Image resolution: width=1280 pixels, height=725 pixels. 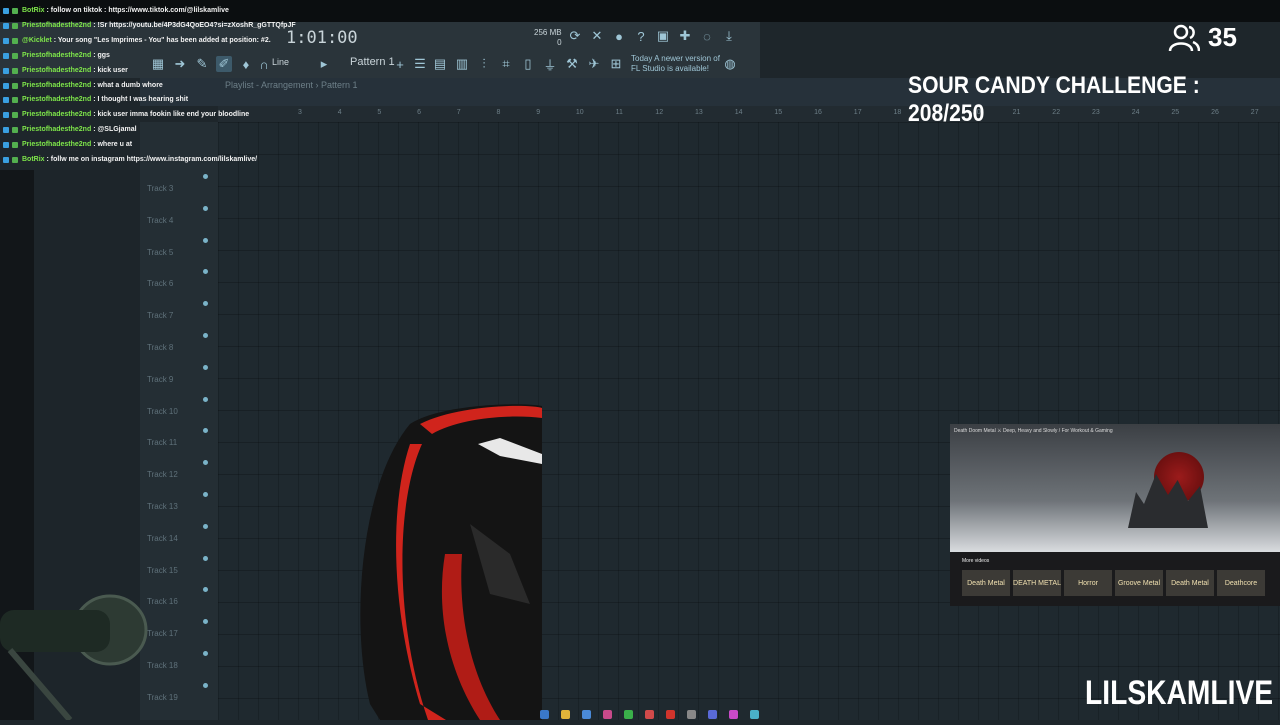 I want to click on track-label: Track 13, so click(x=162, y=506).